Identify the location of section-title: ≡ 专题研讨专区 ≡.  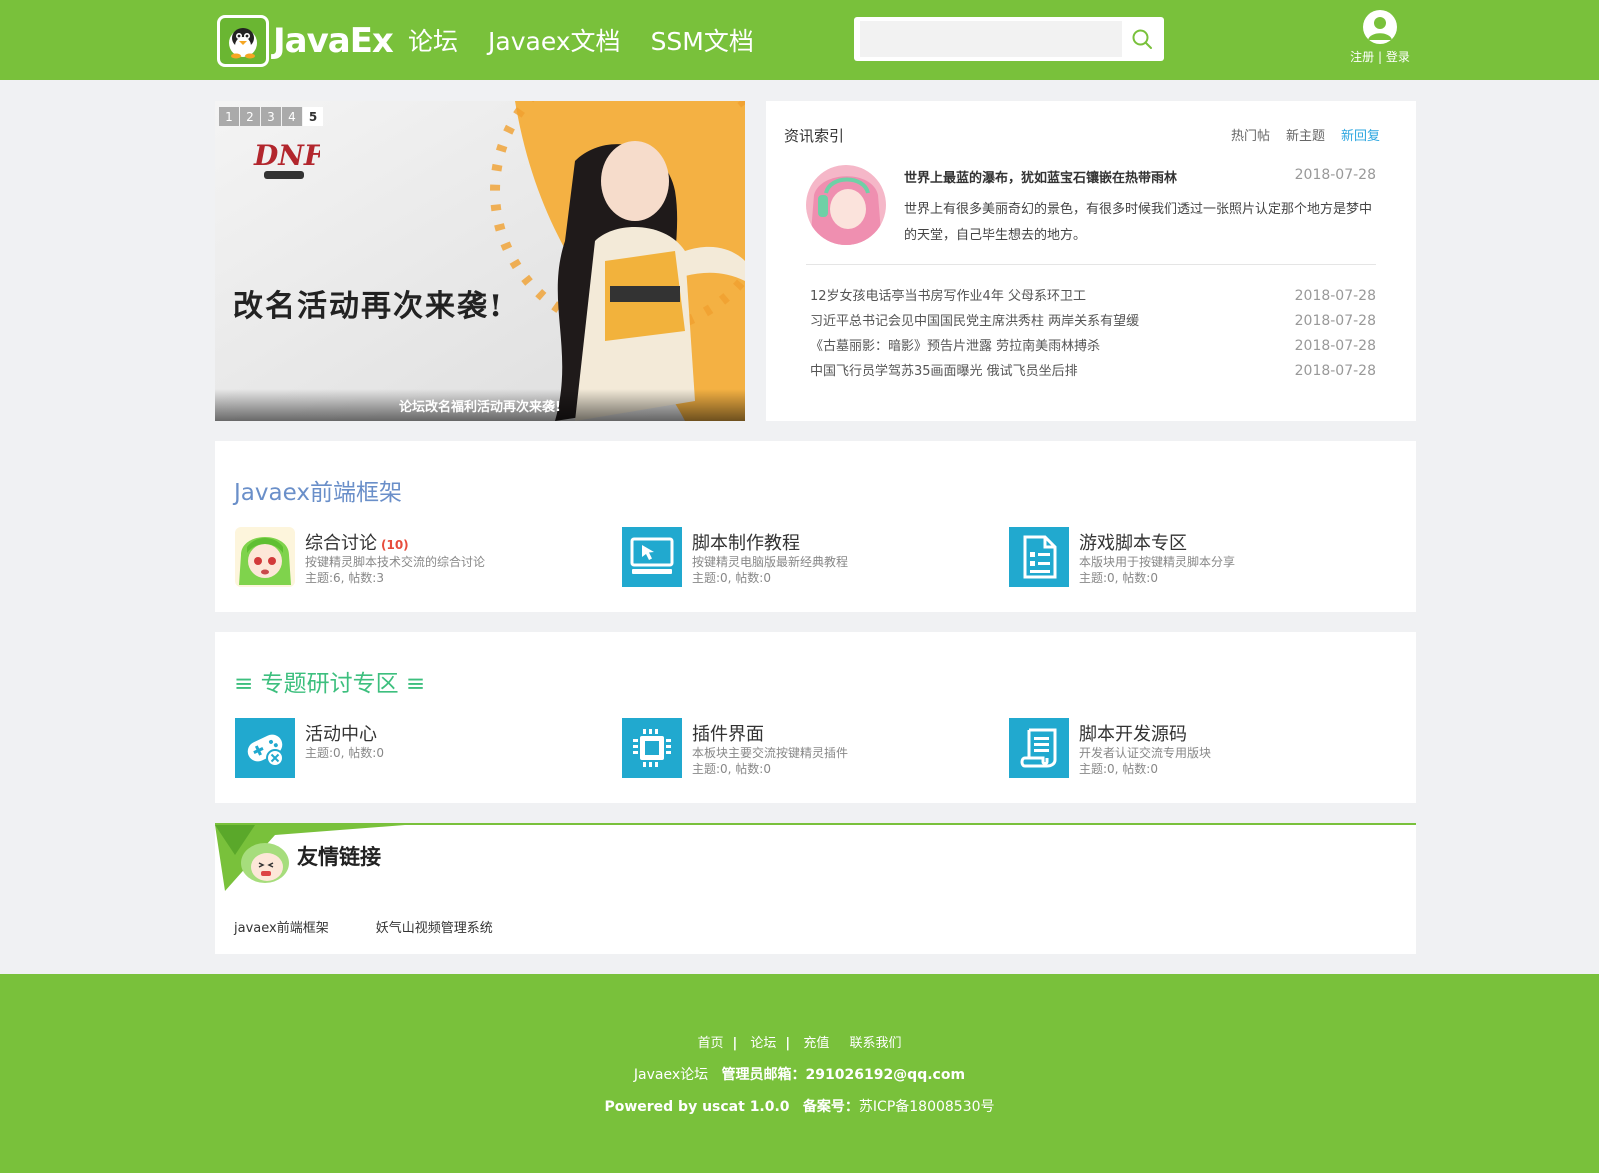
(330, 684).